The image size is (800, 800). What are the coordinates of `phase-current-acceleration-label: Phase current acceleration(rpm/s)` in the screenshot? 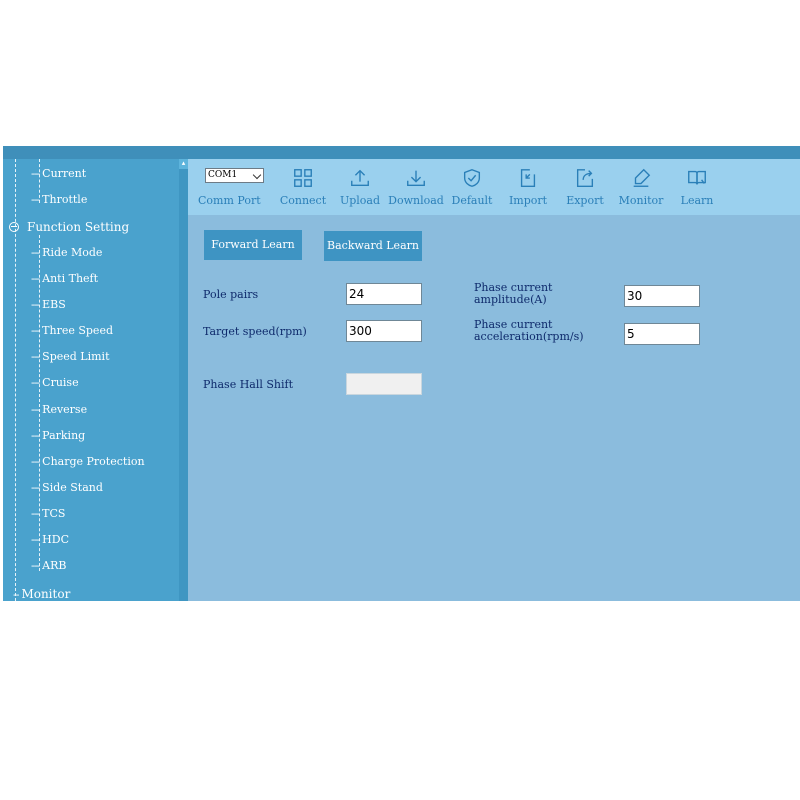 It's located at (529, 331).